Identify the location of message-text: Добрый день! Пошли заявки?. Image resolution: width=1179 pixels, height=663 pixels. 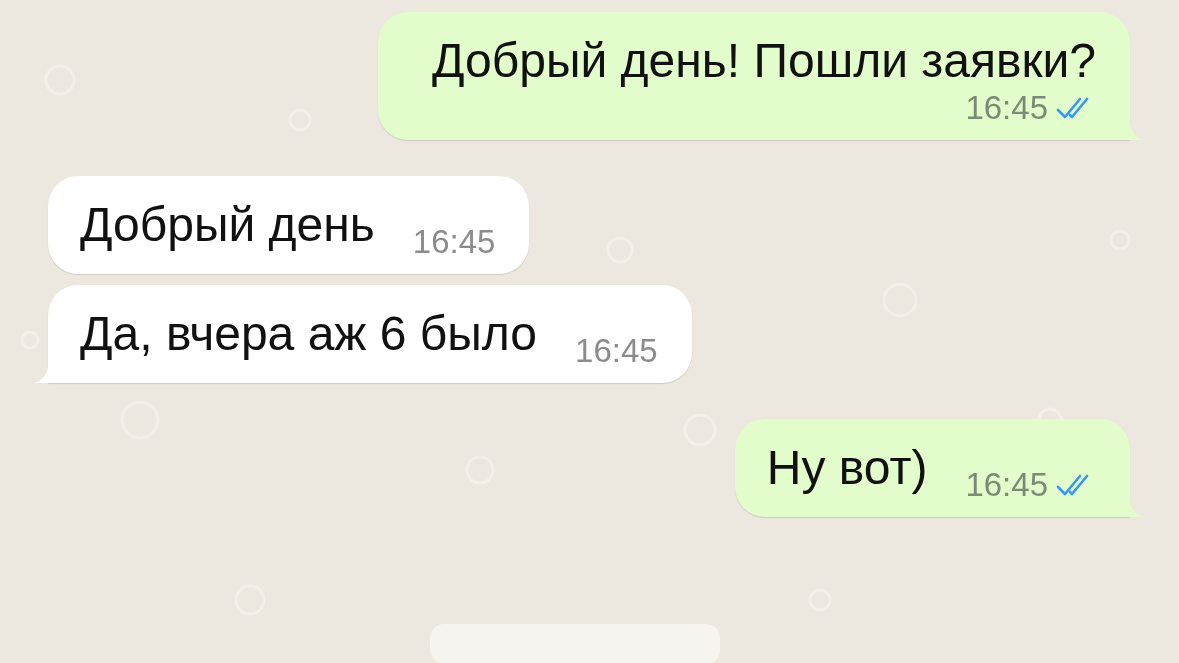
(763, 61).